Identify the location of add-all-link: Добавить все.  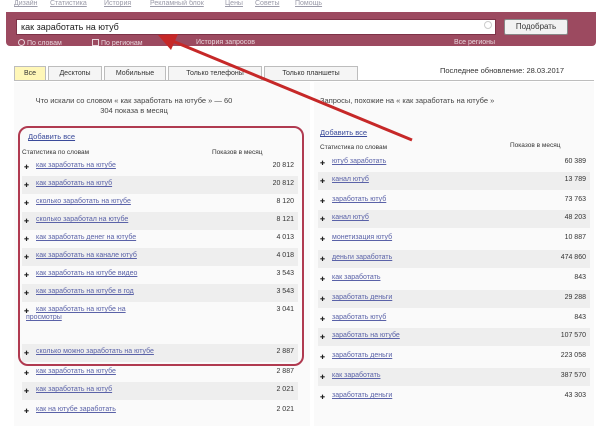
(343, 132).